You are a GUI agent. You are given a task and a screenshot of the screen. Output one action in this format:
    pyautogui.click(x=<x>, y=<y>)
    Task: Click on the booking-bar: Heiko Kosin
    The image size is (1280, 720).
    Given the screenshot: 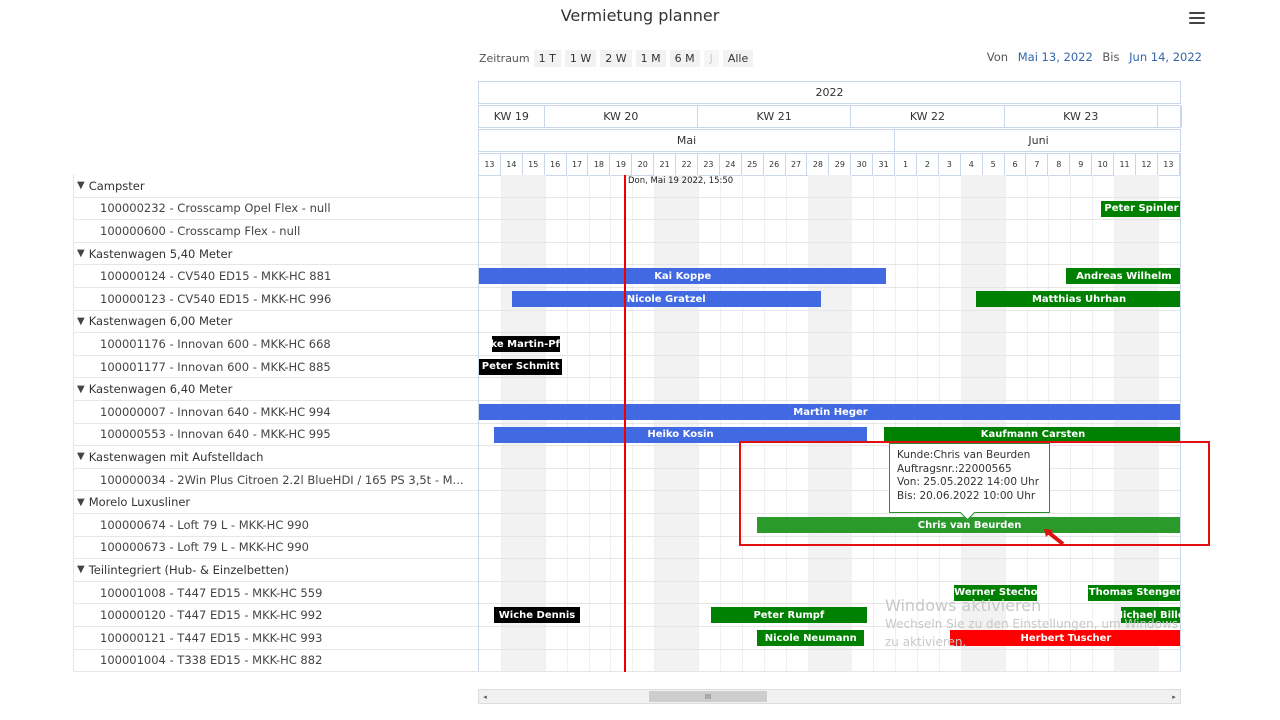 What is the action you would take?
    pyautogui.click(x=680, y=434)
    